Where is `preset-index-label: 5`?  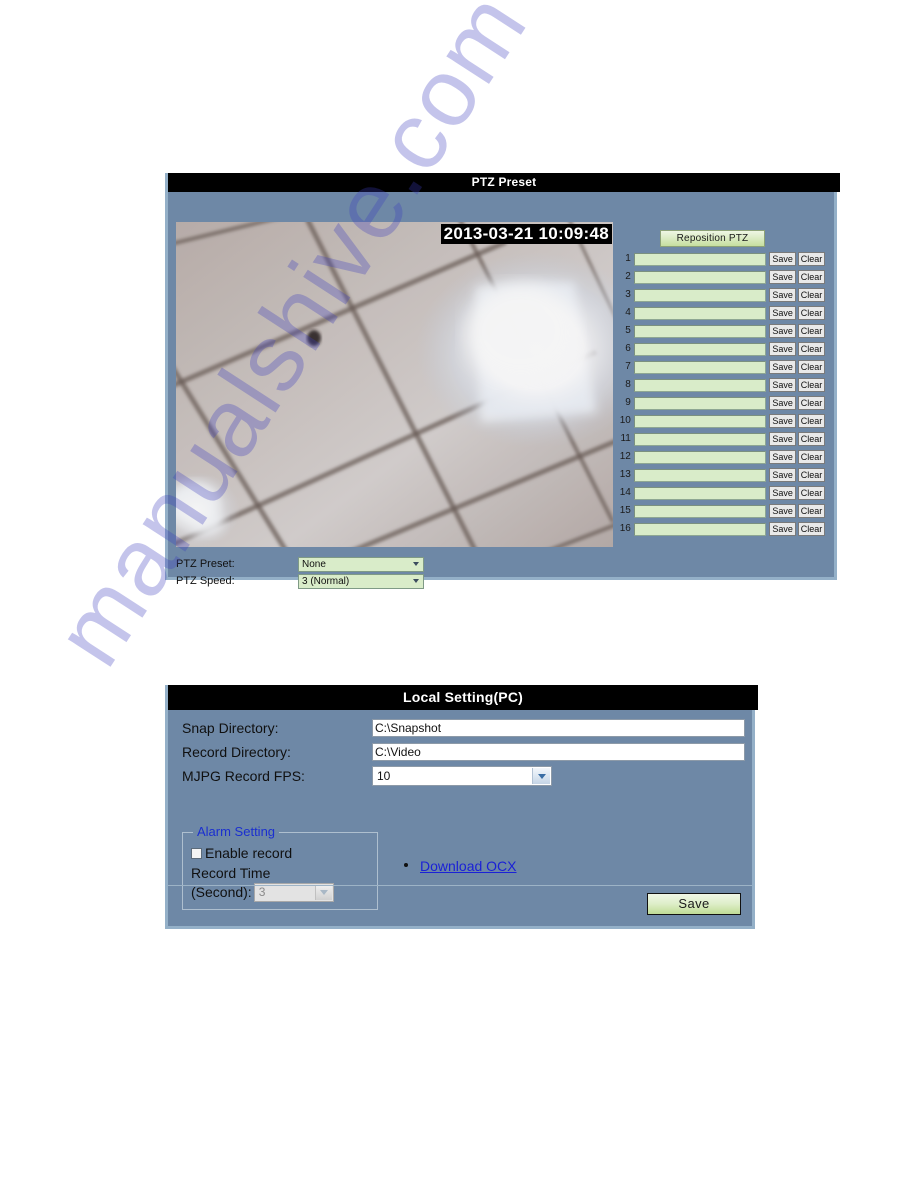
preset-index-label: 5 is located at coordinates (628, 330).